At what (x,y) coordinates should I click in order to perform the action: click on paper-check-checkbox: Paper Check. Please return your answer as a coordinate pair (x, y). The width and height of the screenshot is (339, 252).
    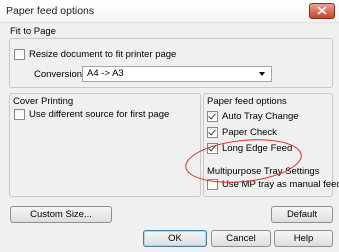
    Looking at the image, I should click on (242, 132).